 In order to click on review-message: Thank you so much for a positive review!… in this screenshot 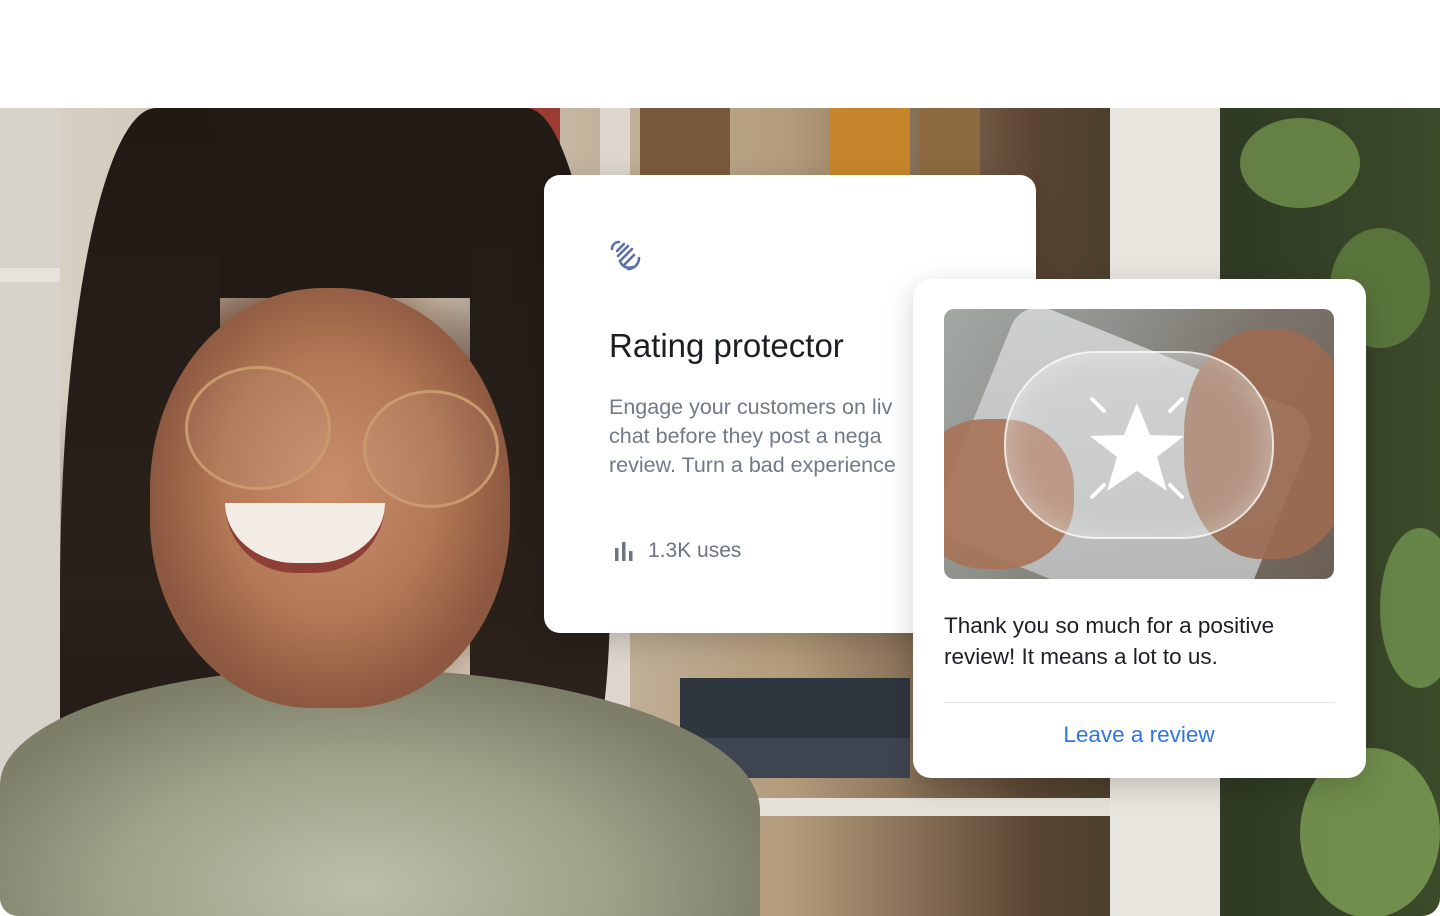, I will do `click(1109, 641)`.